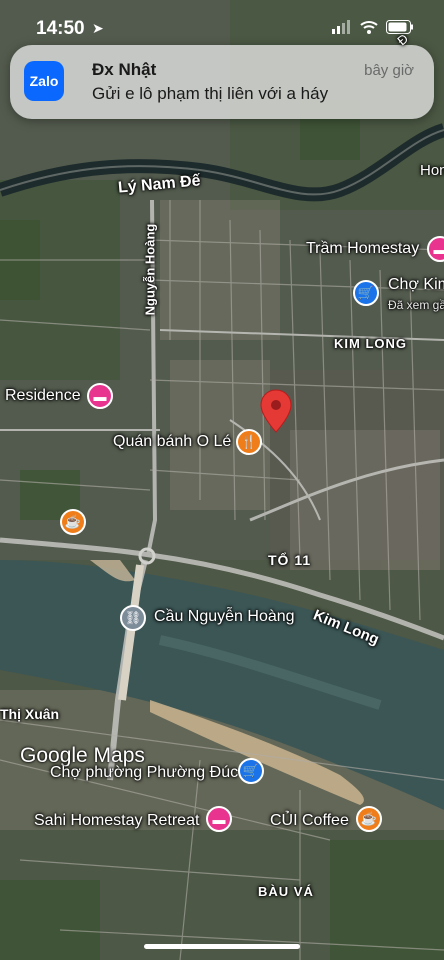 Image resolution: width=444 pixels, height=960 pixels. What do you see at coordinates (286, 891) in the screenshot?
I see `map-label-bau-va: BÀU VÁ` at bounding box center [286, 891].